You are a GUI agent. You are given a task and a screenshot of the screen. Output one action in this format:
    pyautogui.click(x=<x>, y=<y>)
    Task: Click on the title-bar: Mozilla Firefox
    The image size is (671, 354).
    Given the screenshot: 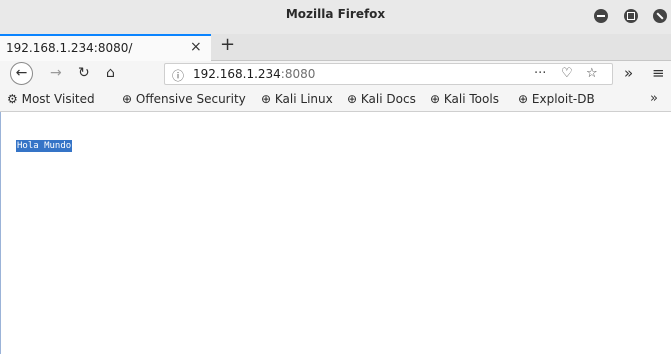 What is the action you would take?
    pyautogui.click(x=335, y=17)
    